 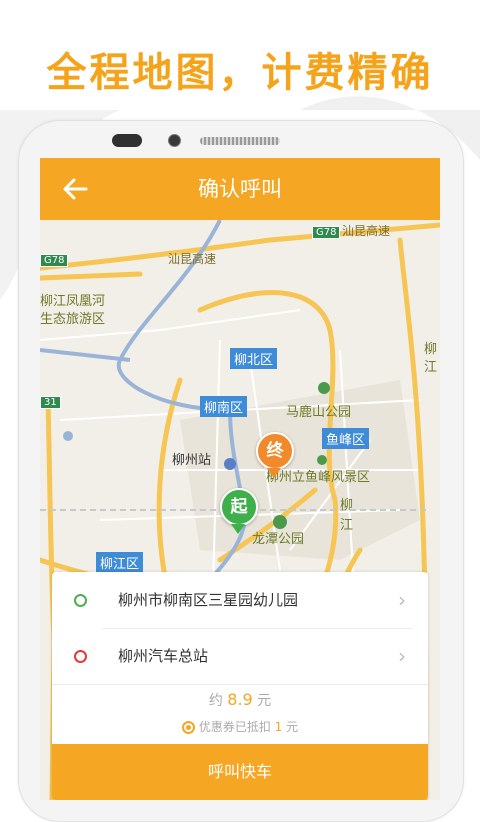 What do you see at coordinates (163, 656) in the screenshot?
I see `destination-address: 柳州汽车总站` at bounding box center [163, 656].